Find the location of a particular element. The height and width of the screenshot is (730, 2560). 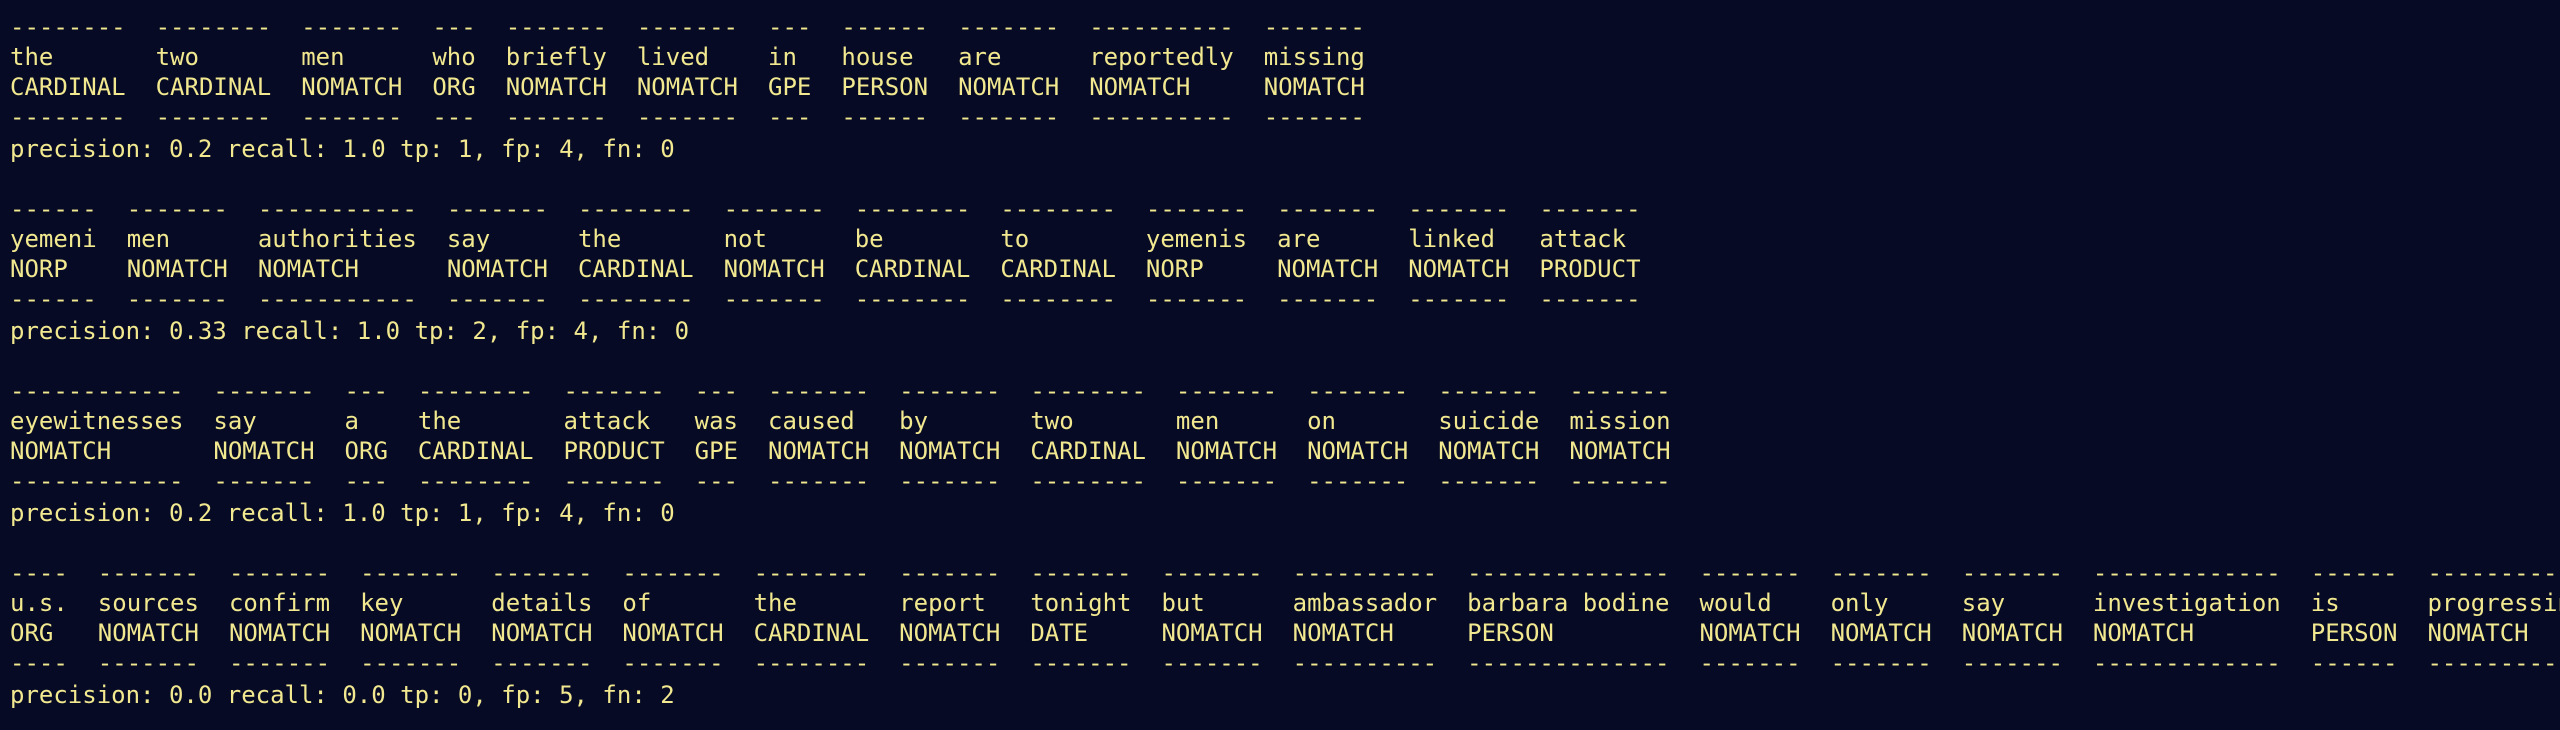

token-word: of is located at coordinates (637, 603).